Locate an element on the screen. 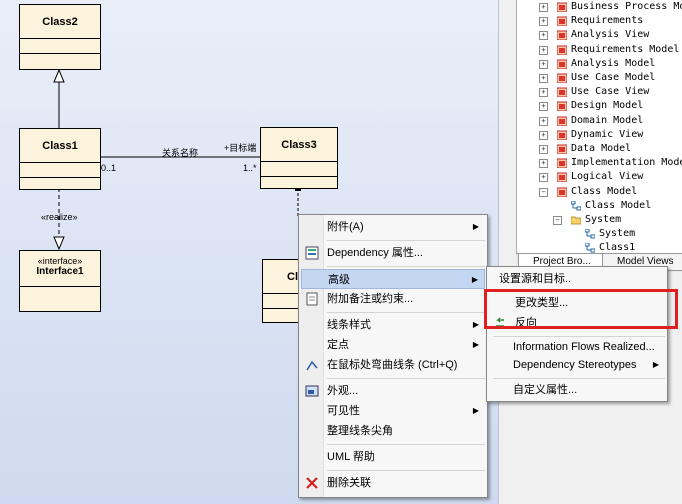  tree-item-label: Use Case Model is located at coordinates (613, 77).